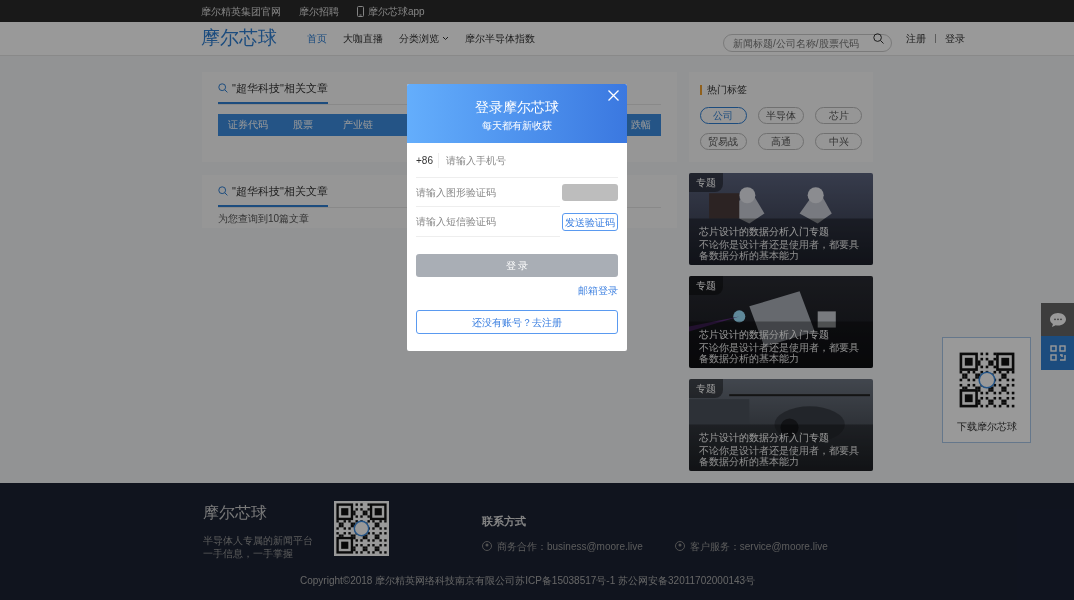  What do you see at coordinates (241, 11) in the screenshot?
I see `top-link: 摩尔精英集团官网` at bounding box center [241, 11].